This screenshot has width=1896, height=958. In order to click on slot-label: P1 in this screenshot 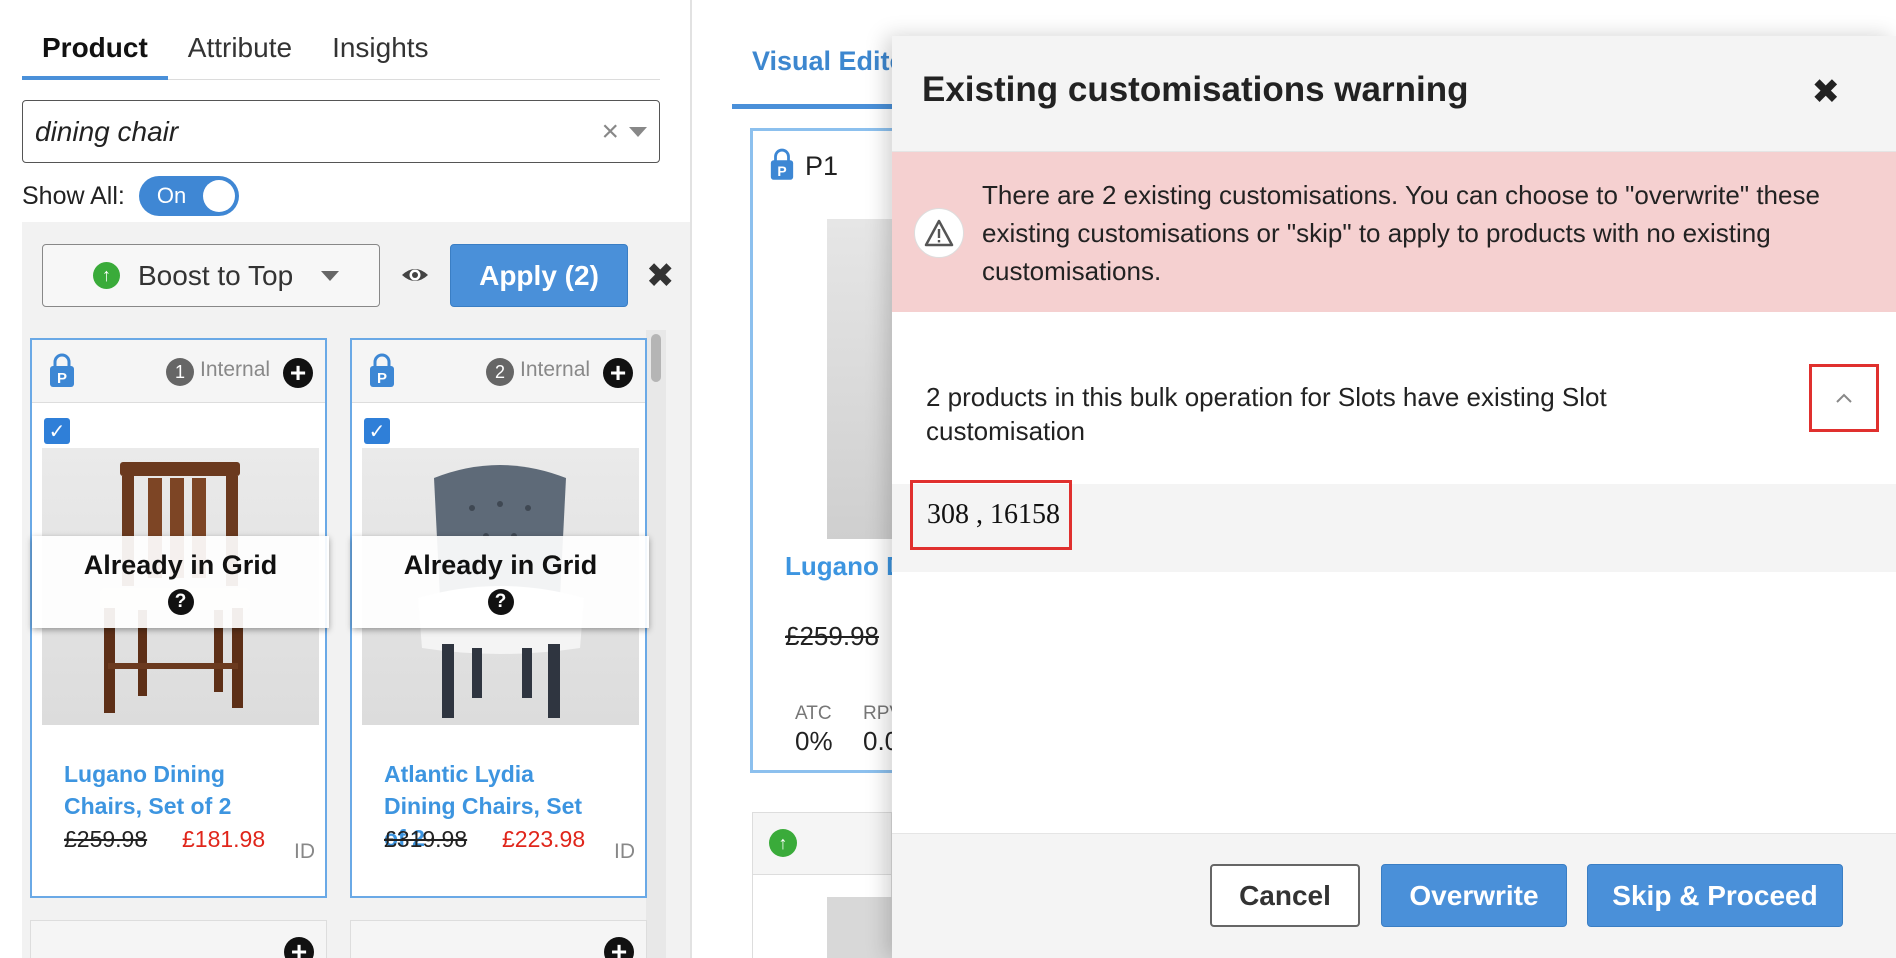, I will do `click(822, 166)`.